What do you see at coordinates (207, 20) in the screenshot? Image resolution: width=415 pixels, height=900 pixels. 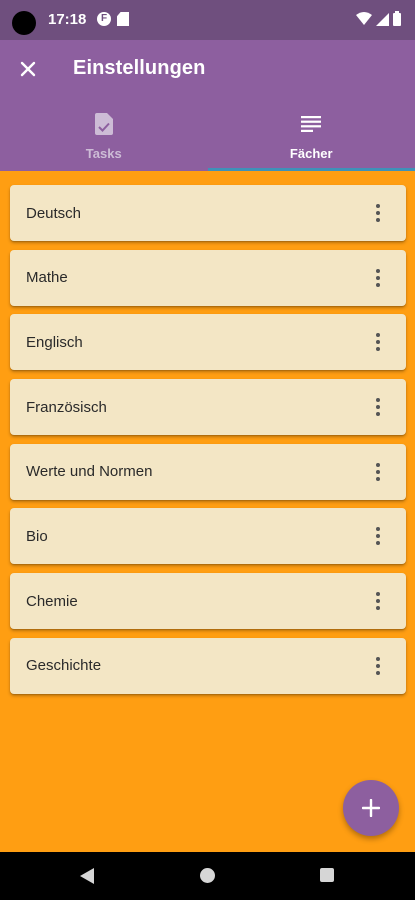 I see `status-bar: 17:18 F` at bounding box center [207, 20].